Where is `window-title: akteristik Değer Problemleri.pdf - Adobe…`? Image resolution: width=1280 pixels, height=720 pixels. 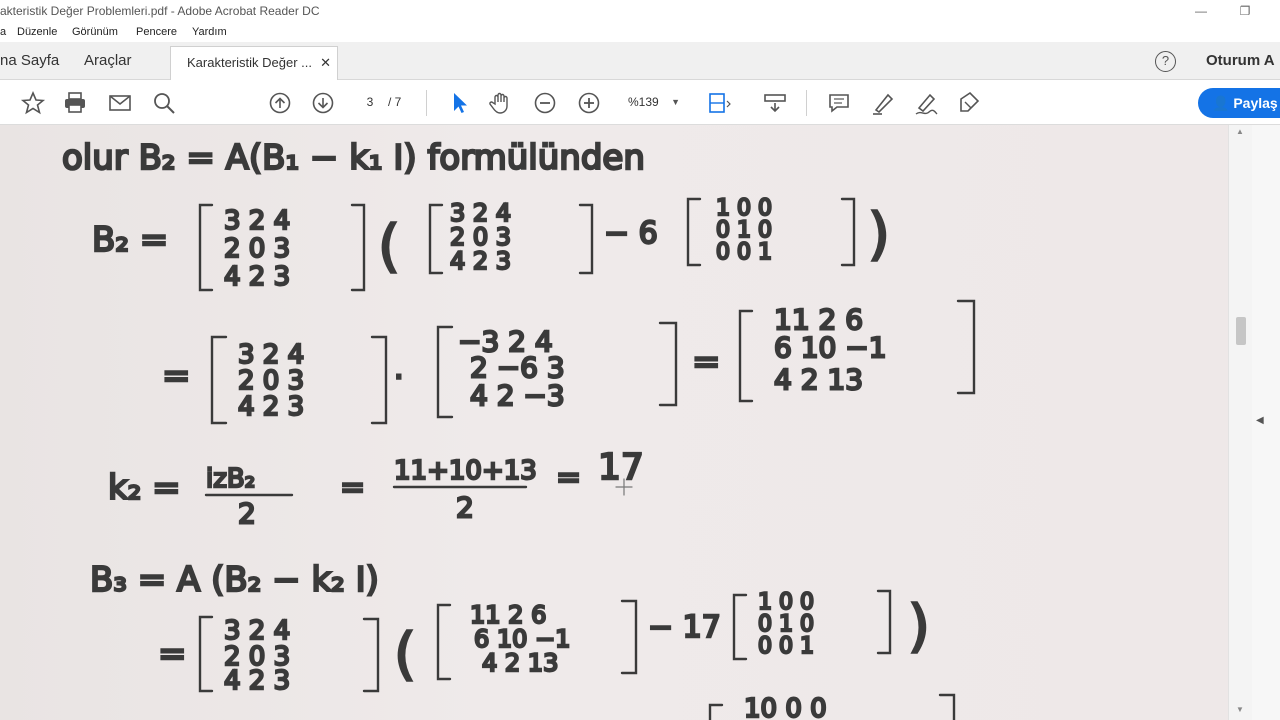
window-title: akteristik Değer Problemleri.pdf - Adobe… is located at coordinates (160, 11).